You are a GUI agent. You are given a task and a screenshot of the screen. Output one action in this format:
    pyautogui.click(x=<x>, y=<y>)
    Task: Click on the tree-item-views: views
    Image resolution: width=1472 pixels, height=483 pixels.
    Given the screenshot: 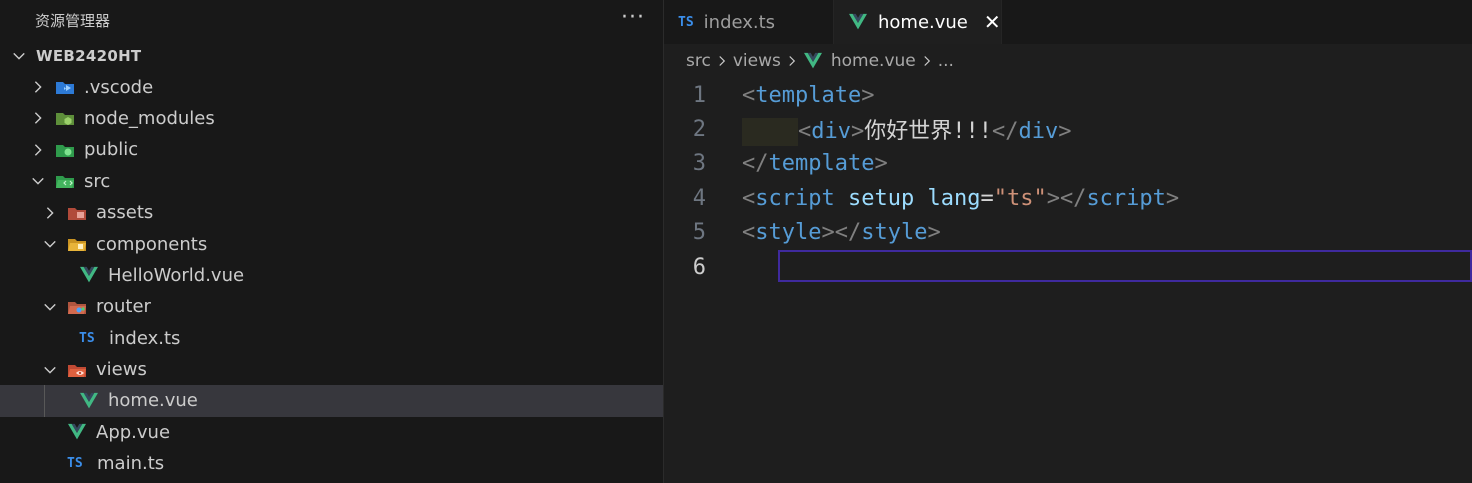 What is the action you would take?
    pyautogui.click(x=331, y=369)
    